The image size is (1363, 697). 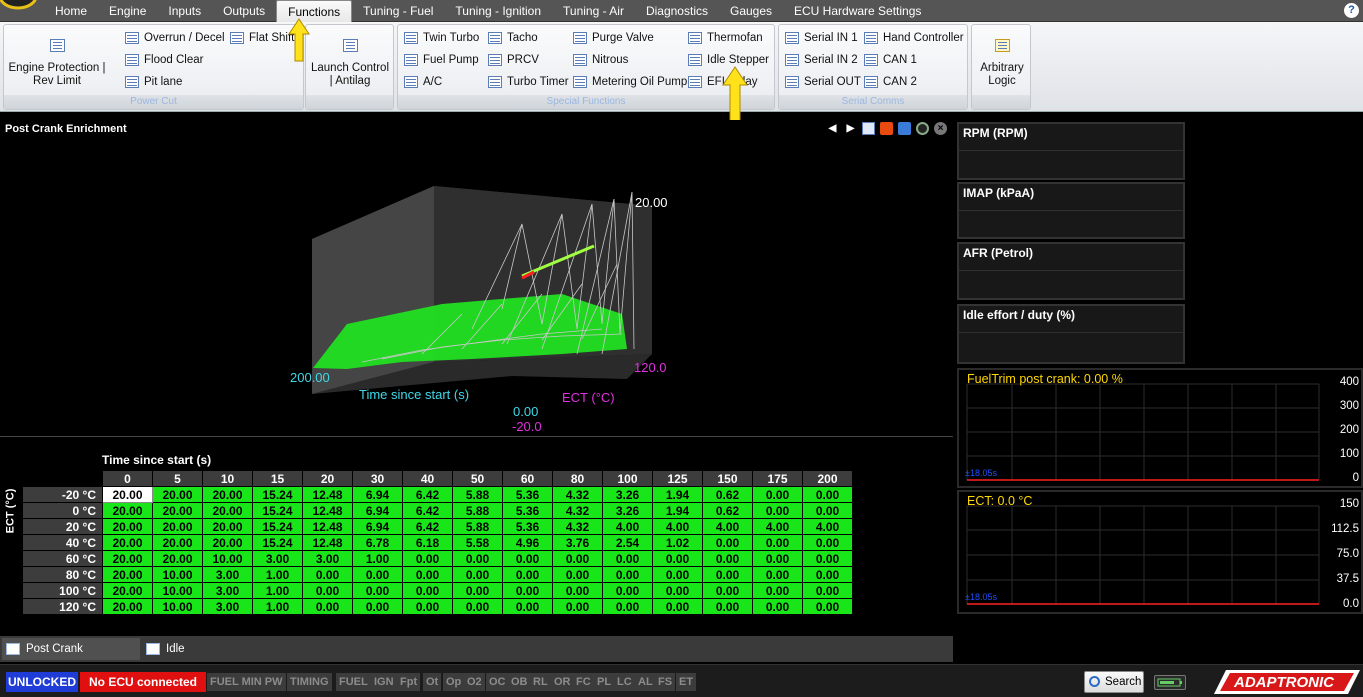 I want to click on serial-out-button: Serial OUT, so click(x=823, y=82).